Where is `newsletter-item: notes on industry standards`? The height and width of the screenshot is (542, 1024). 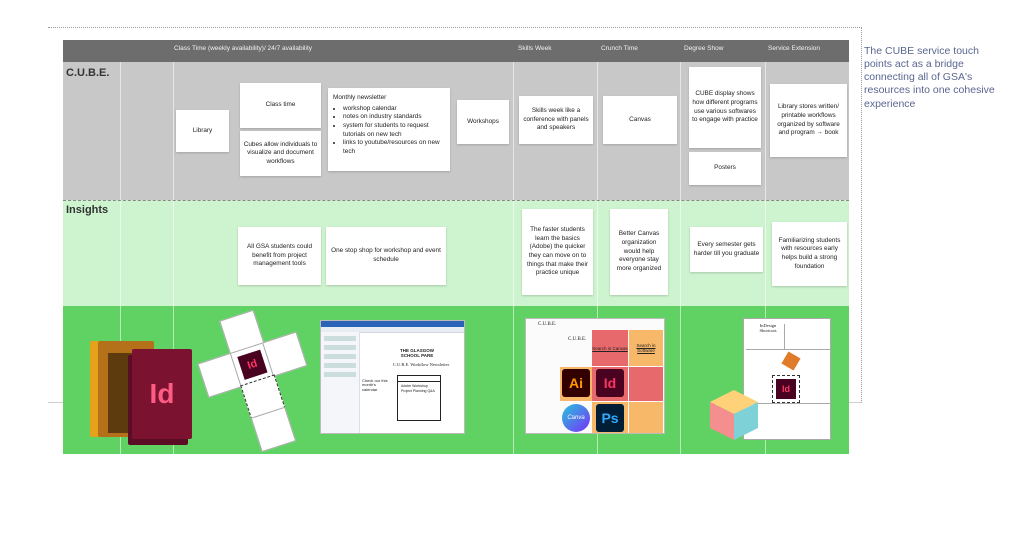
newsletter-item: notes on industry standards is located at coordinates (394, 117).